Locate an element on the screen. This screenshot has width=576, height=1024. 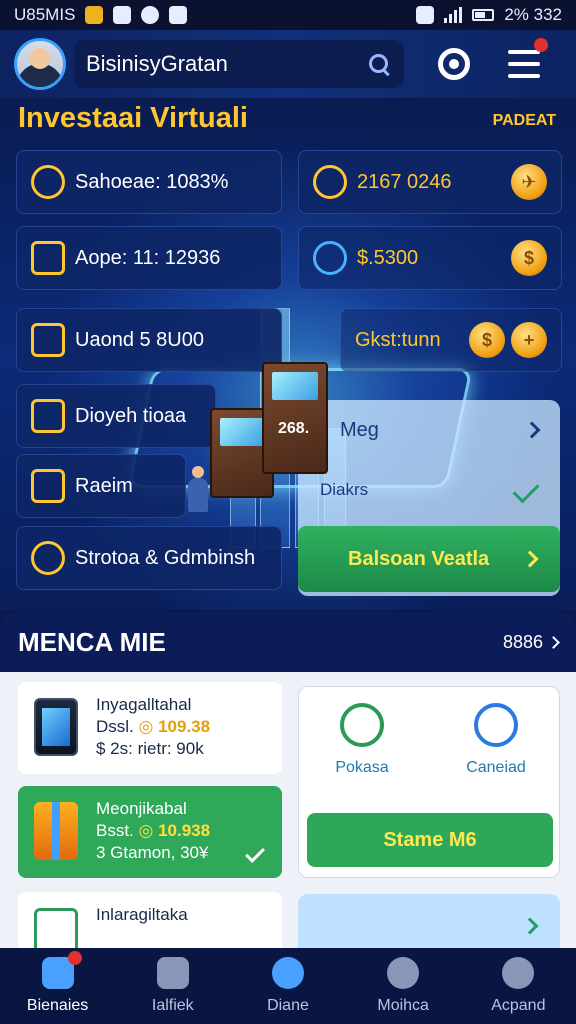
page-title: Investaai Virtuali is located at coordinates (133, 118).